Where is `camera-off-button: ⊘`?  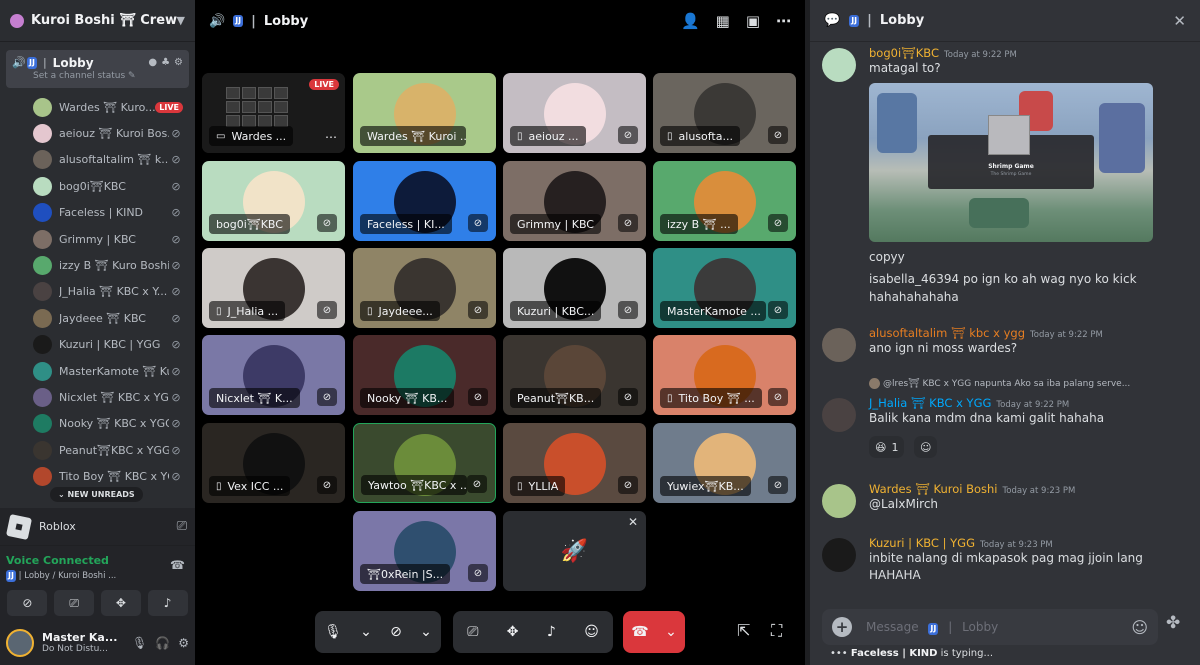
camera-off-button: ⊘ is located at coordinates (27, 603).